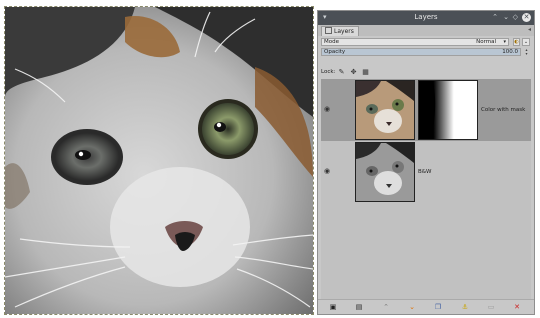 The image size is (540, 318). Describe the element at coordinates (504, 42) in the screenshot. I see `chevron-down-icon: ▾` at that location.